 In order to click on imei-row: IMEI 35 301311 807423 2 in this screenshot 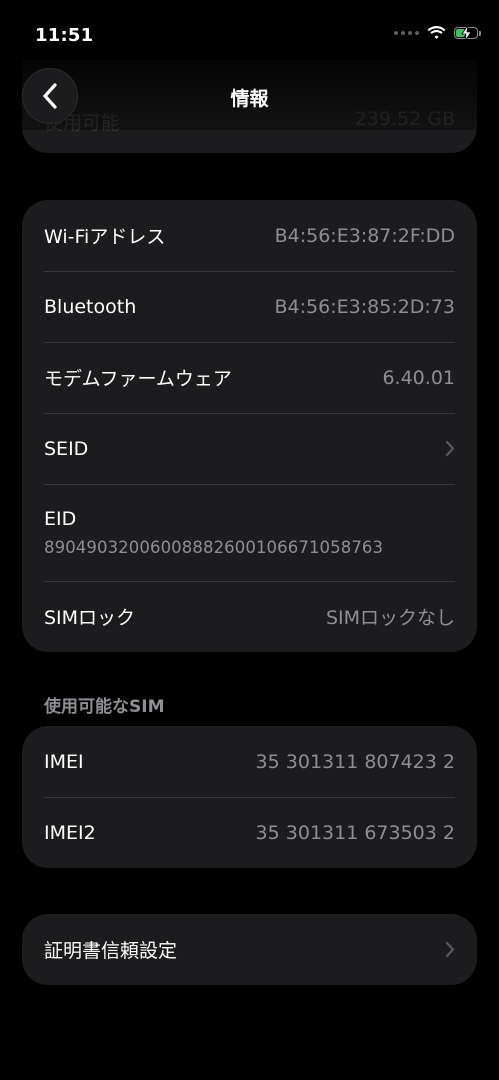, I will do `click(249, 761)`.